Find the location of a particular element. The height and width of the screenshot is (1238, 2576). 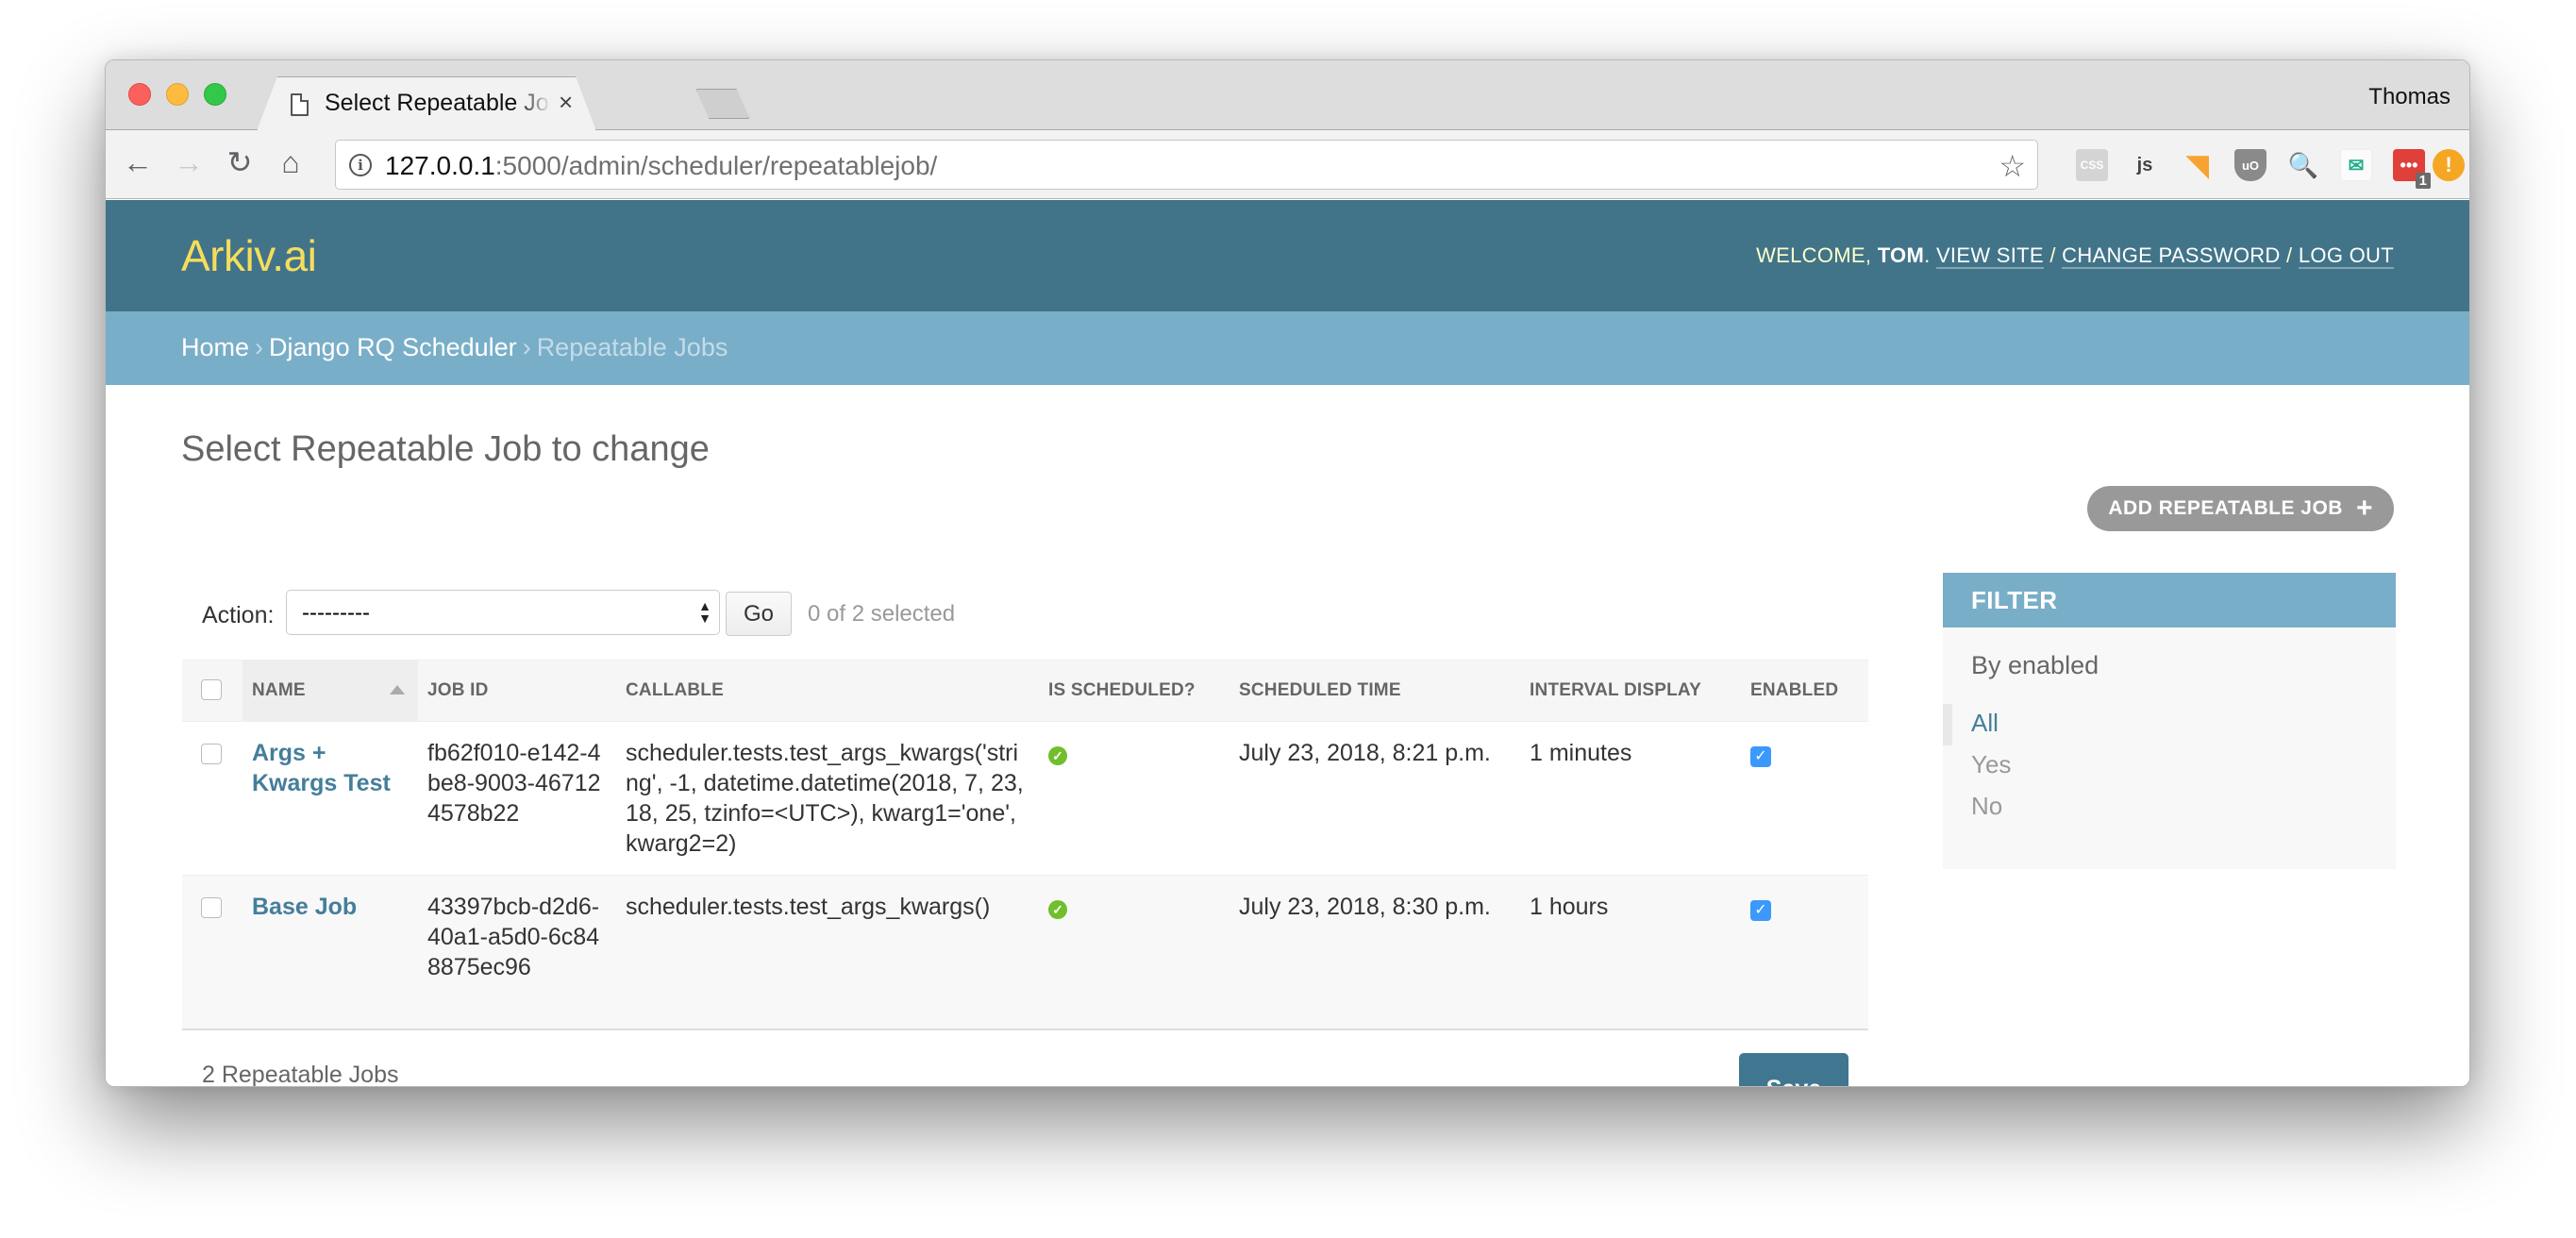

reload-icon: ↻ is located at coordinates (240, 162).